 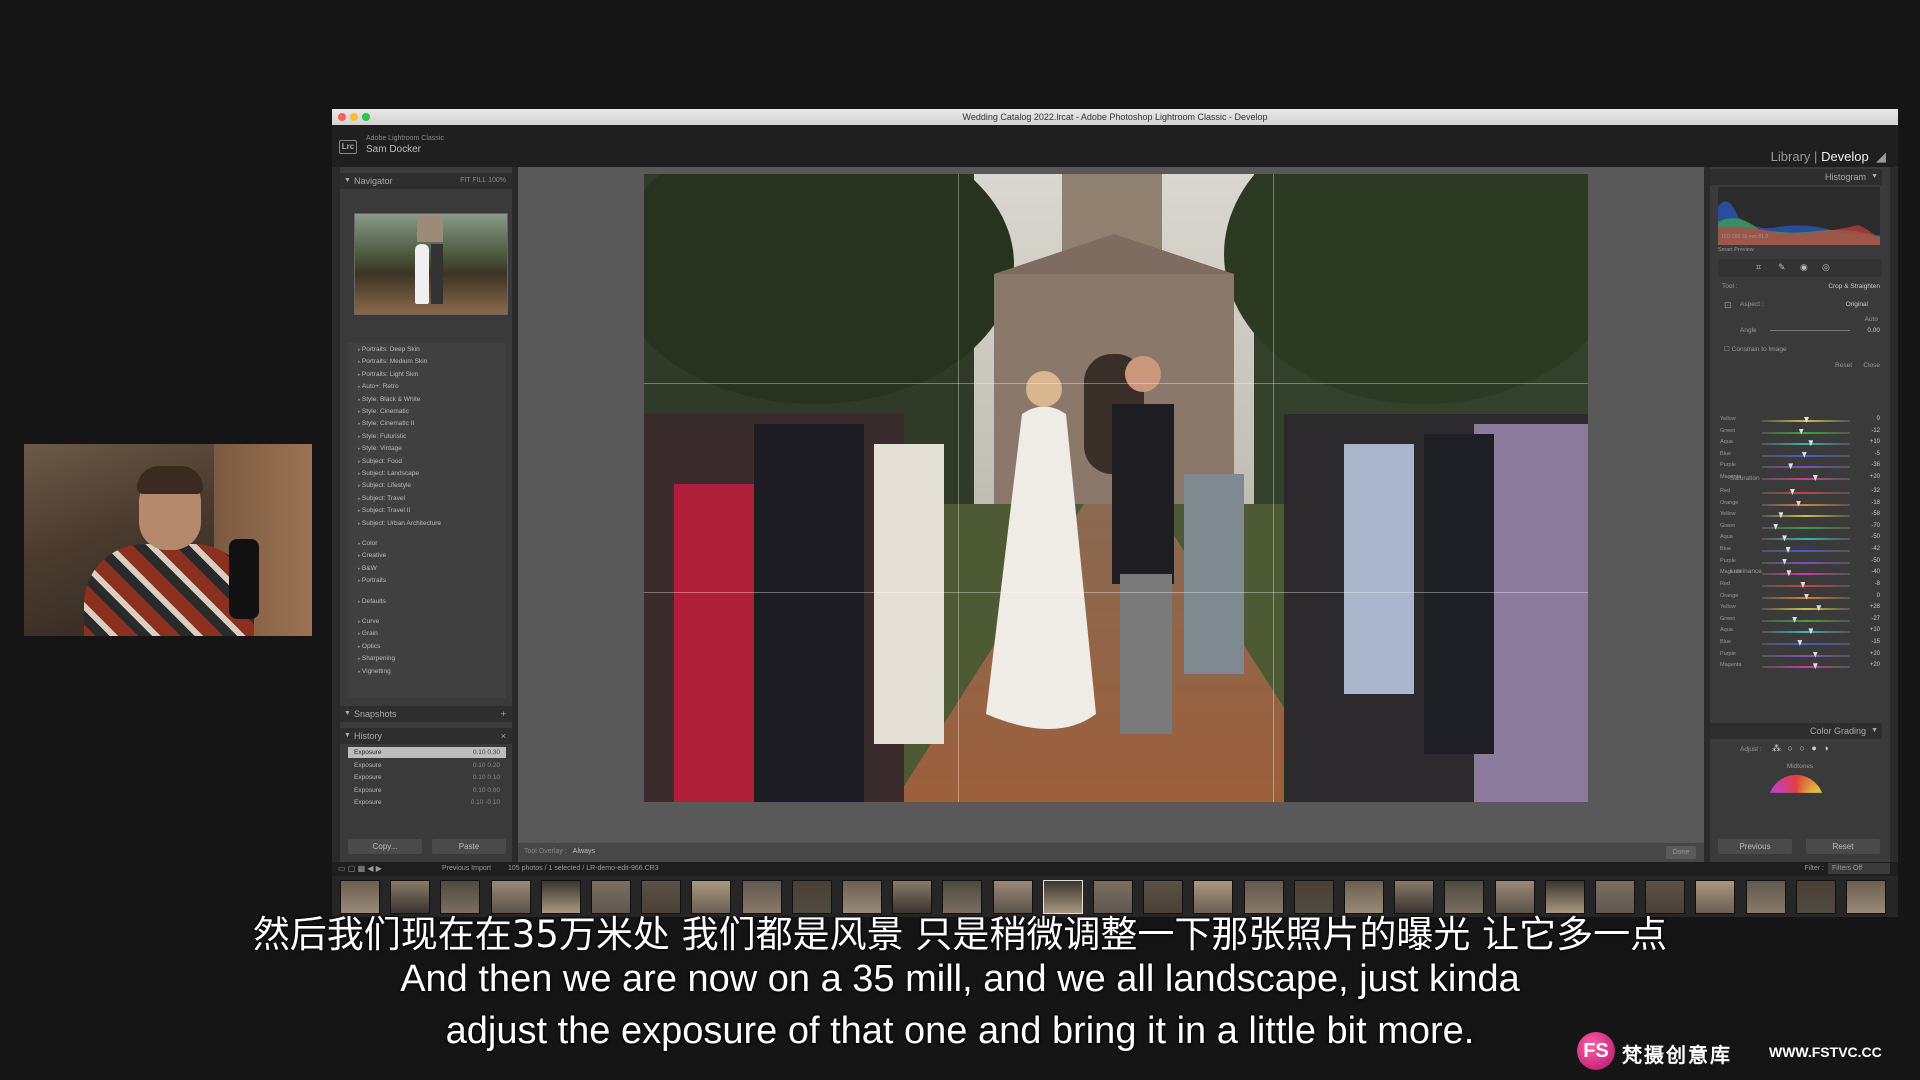 I want to click on reset-button: Reset, so click(x=1843, y=846).